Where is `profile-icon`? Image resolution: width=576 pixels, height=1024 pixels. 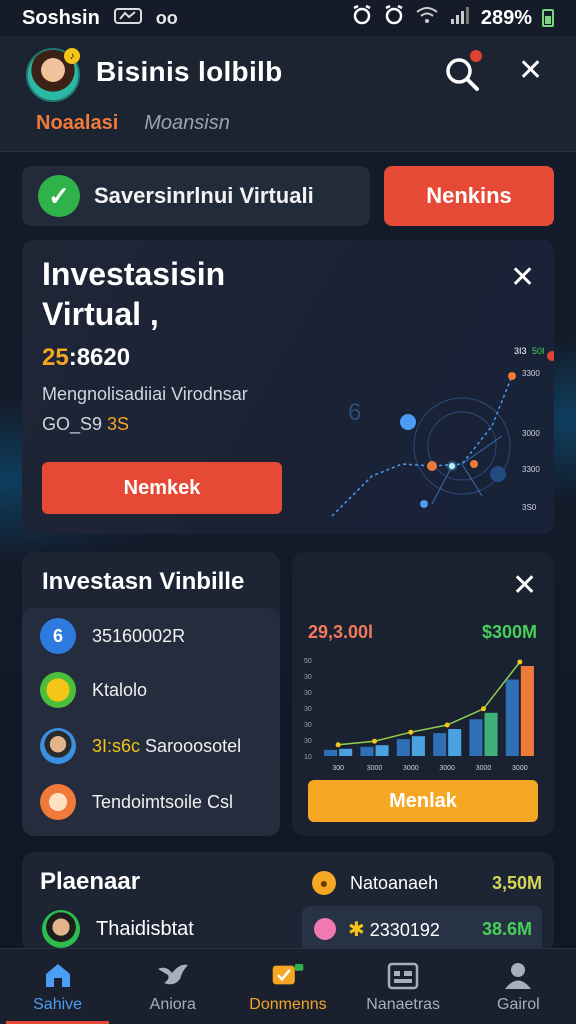
profile-icon is located at coordinates (518, 975).